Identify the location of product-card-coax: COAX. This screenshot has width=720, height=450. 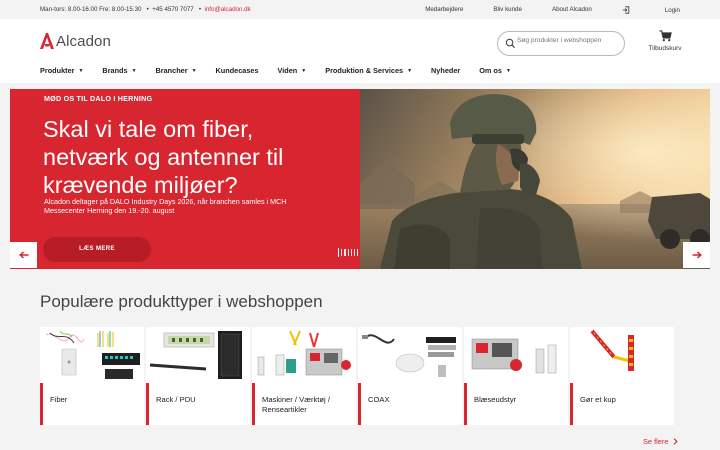
(410, 376).